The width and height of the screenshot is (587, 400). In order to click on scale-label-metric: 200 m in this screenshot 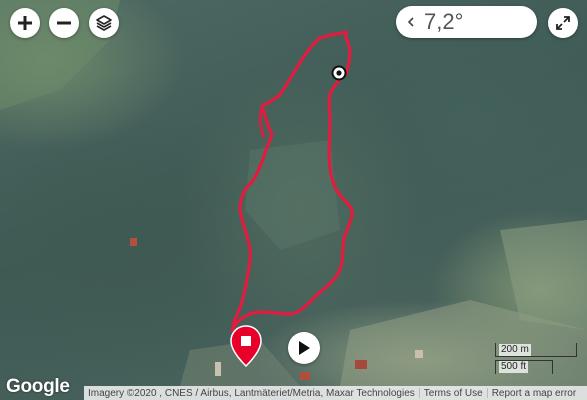, I will do `click(515, 350)`.